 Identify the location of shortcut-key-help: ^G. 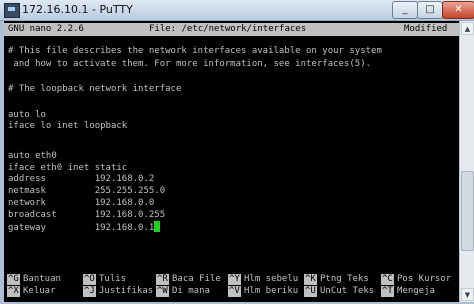
(13, 279).